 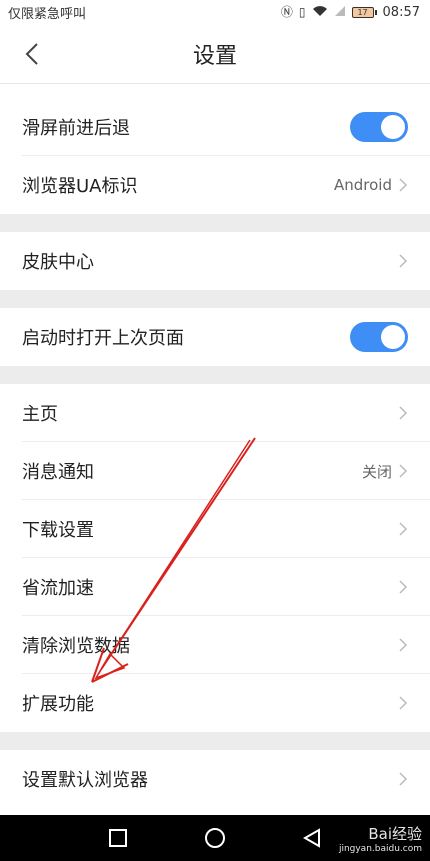 I want to click on watermark-url: jingyan.baidu.com, so click(x=380, y=848).